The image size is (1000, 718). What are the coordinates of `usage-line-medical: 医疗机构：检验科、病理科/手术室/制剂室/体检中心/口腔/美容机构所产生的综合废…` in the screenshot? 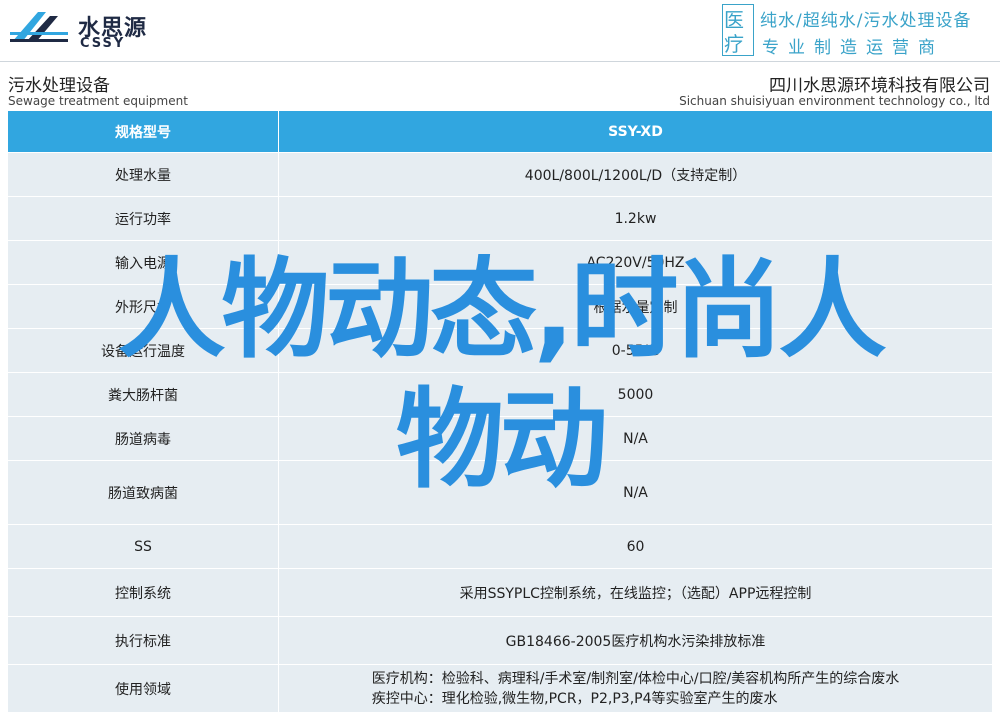 It's located at (635, 678).